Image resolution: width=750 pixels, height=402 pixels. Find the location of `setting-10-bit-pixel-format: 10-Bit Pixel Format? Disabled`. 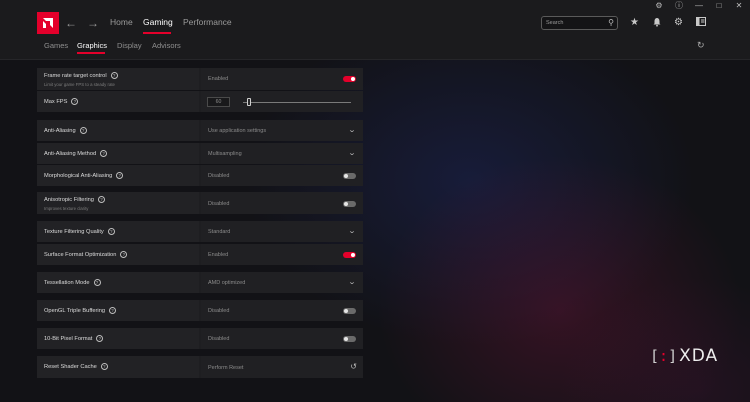

setting-10-bit-pixel-format: 10-Bit Pixel Format? Disabled is located at coordinates (200, 338).